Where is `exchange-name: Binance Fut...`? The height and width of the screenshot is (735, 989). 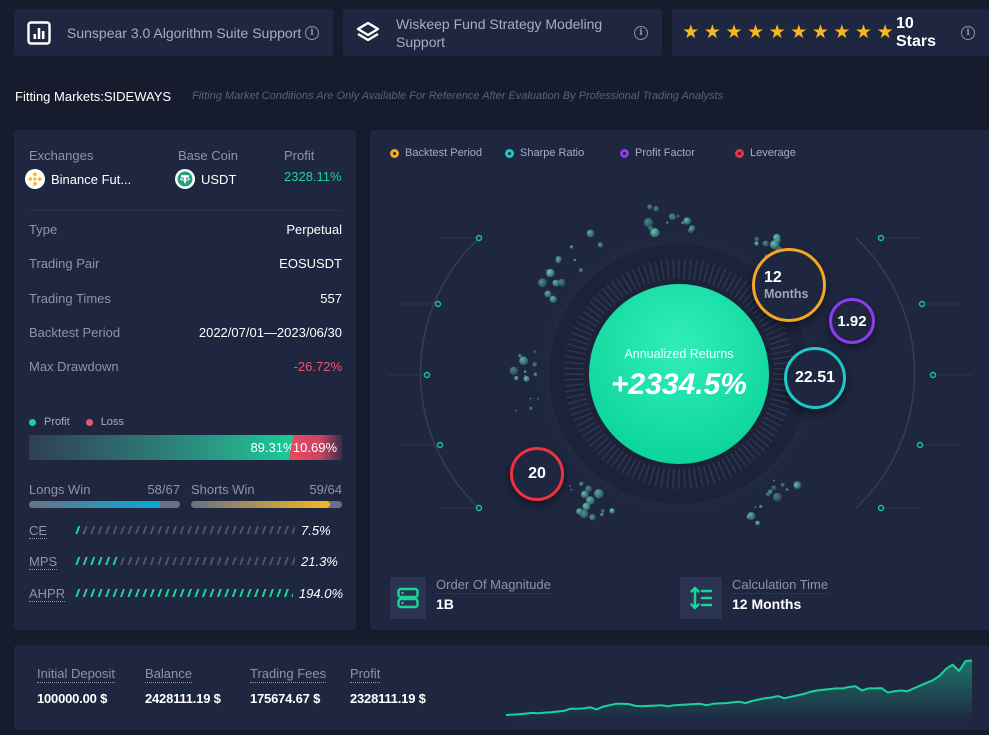 exchange-name: Binance Fut... is located at coordinates (91, 179).